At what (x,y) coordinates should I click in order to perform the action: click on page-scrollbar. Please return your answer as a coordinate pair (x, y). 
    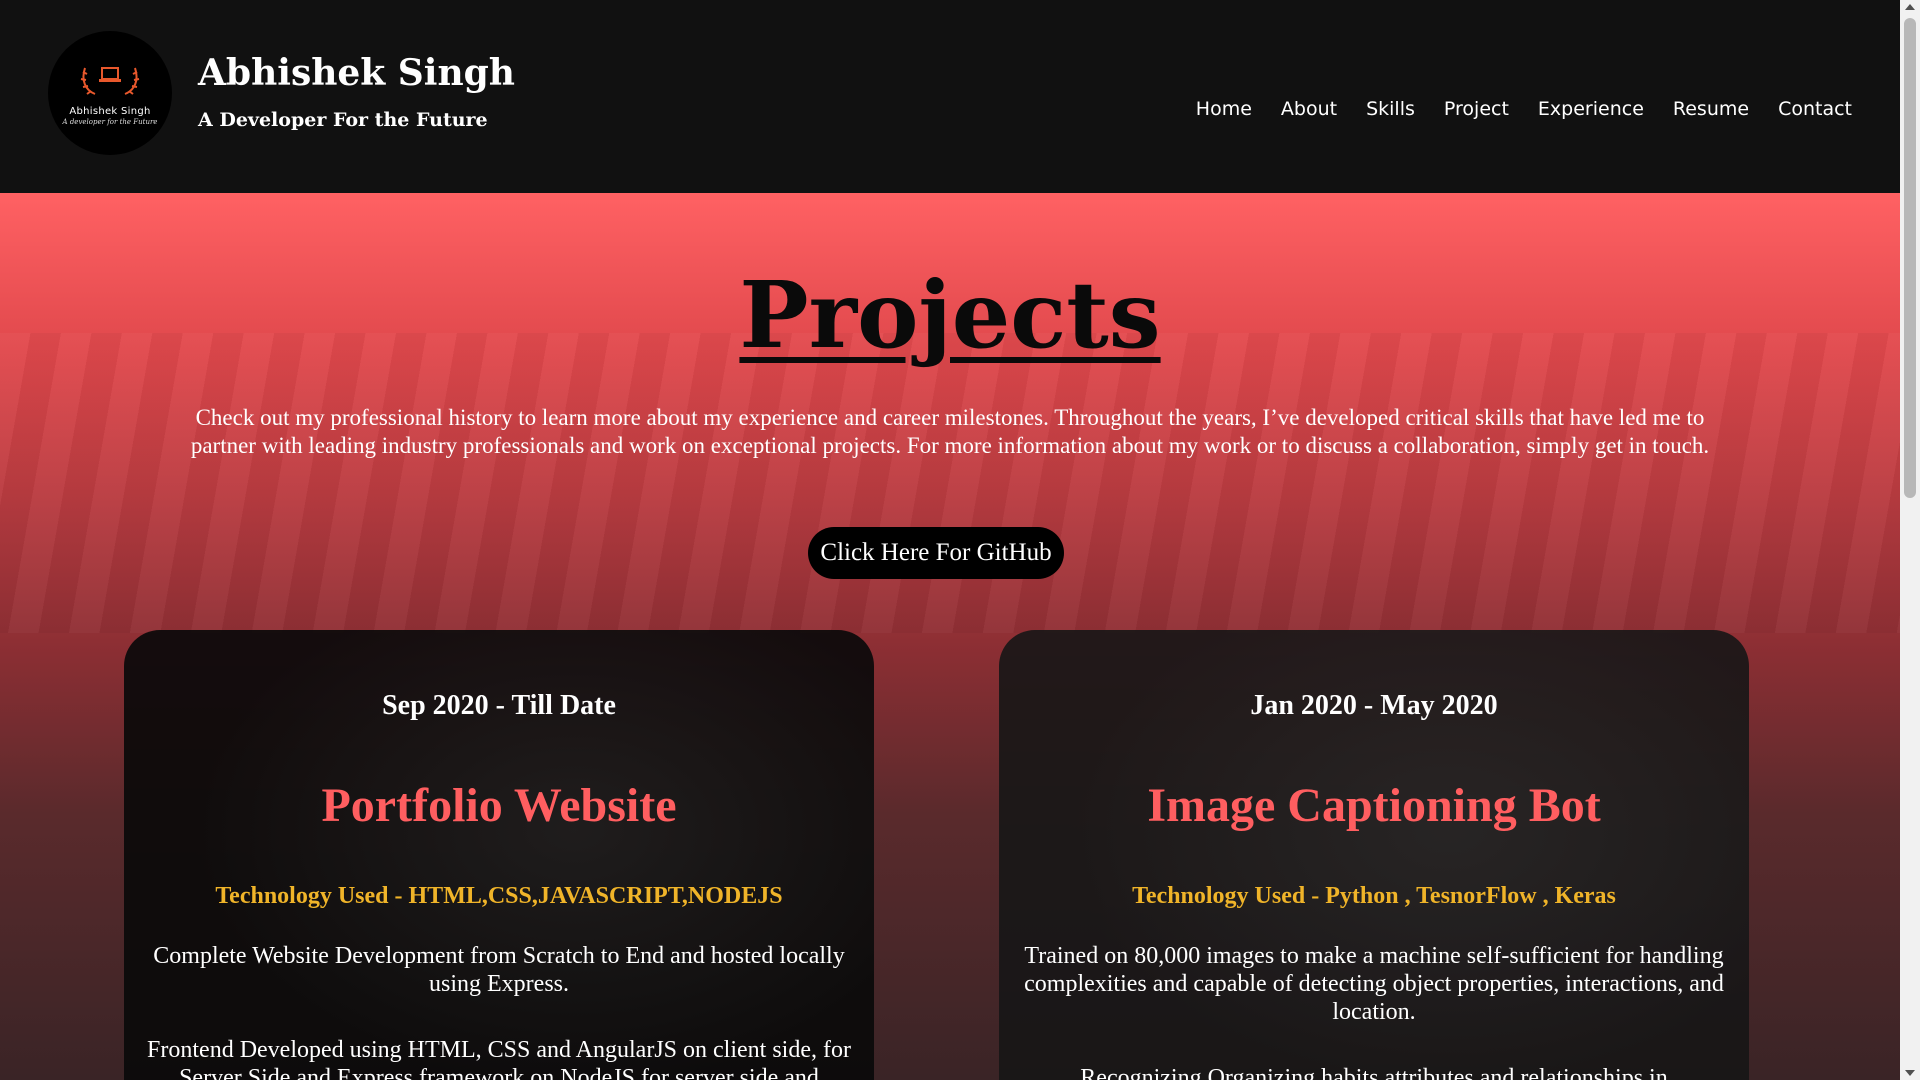
    Looking at the image, I should click on (1910, 540).